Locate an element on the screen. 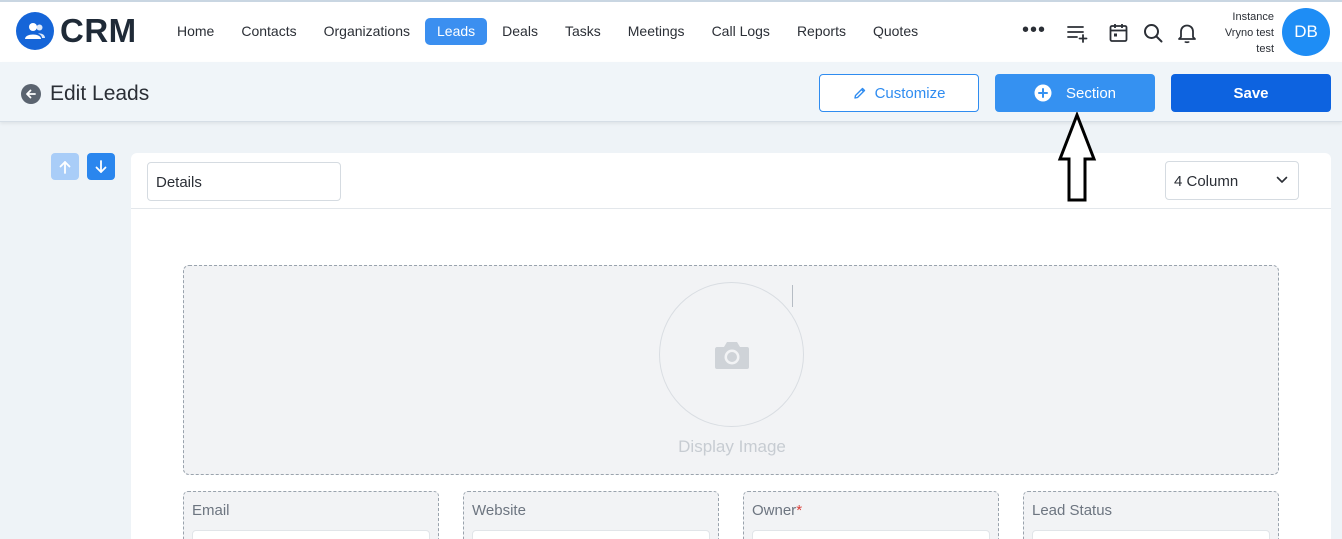 The image size is (1342, 539). section-label: Section is located at coordinates (1091, 93).